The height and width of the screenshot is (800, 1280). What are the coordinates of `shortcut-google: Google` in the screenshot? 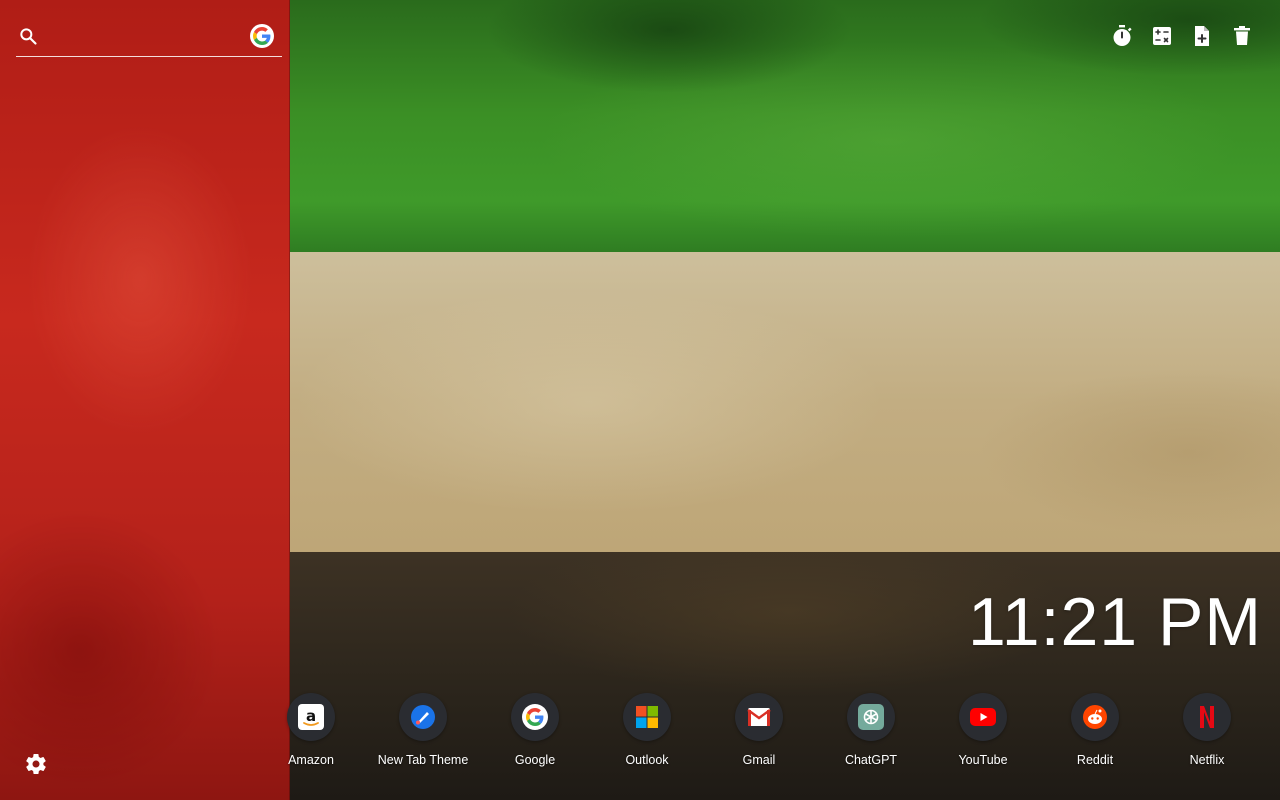 It's located at (535, 730).